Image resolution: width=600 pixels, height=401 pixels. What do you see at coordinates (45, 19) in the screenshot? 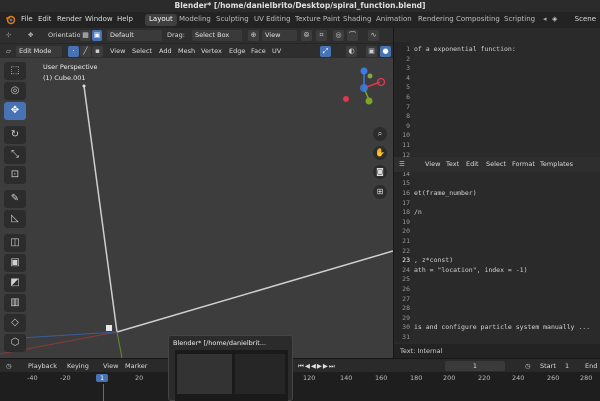
I see `menu-edit: Edit` at bounding box center [45, 19].